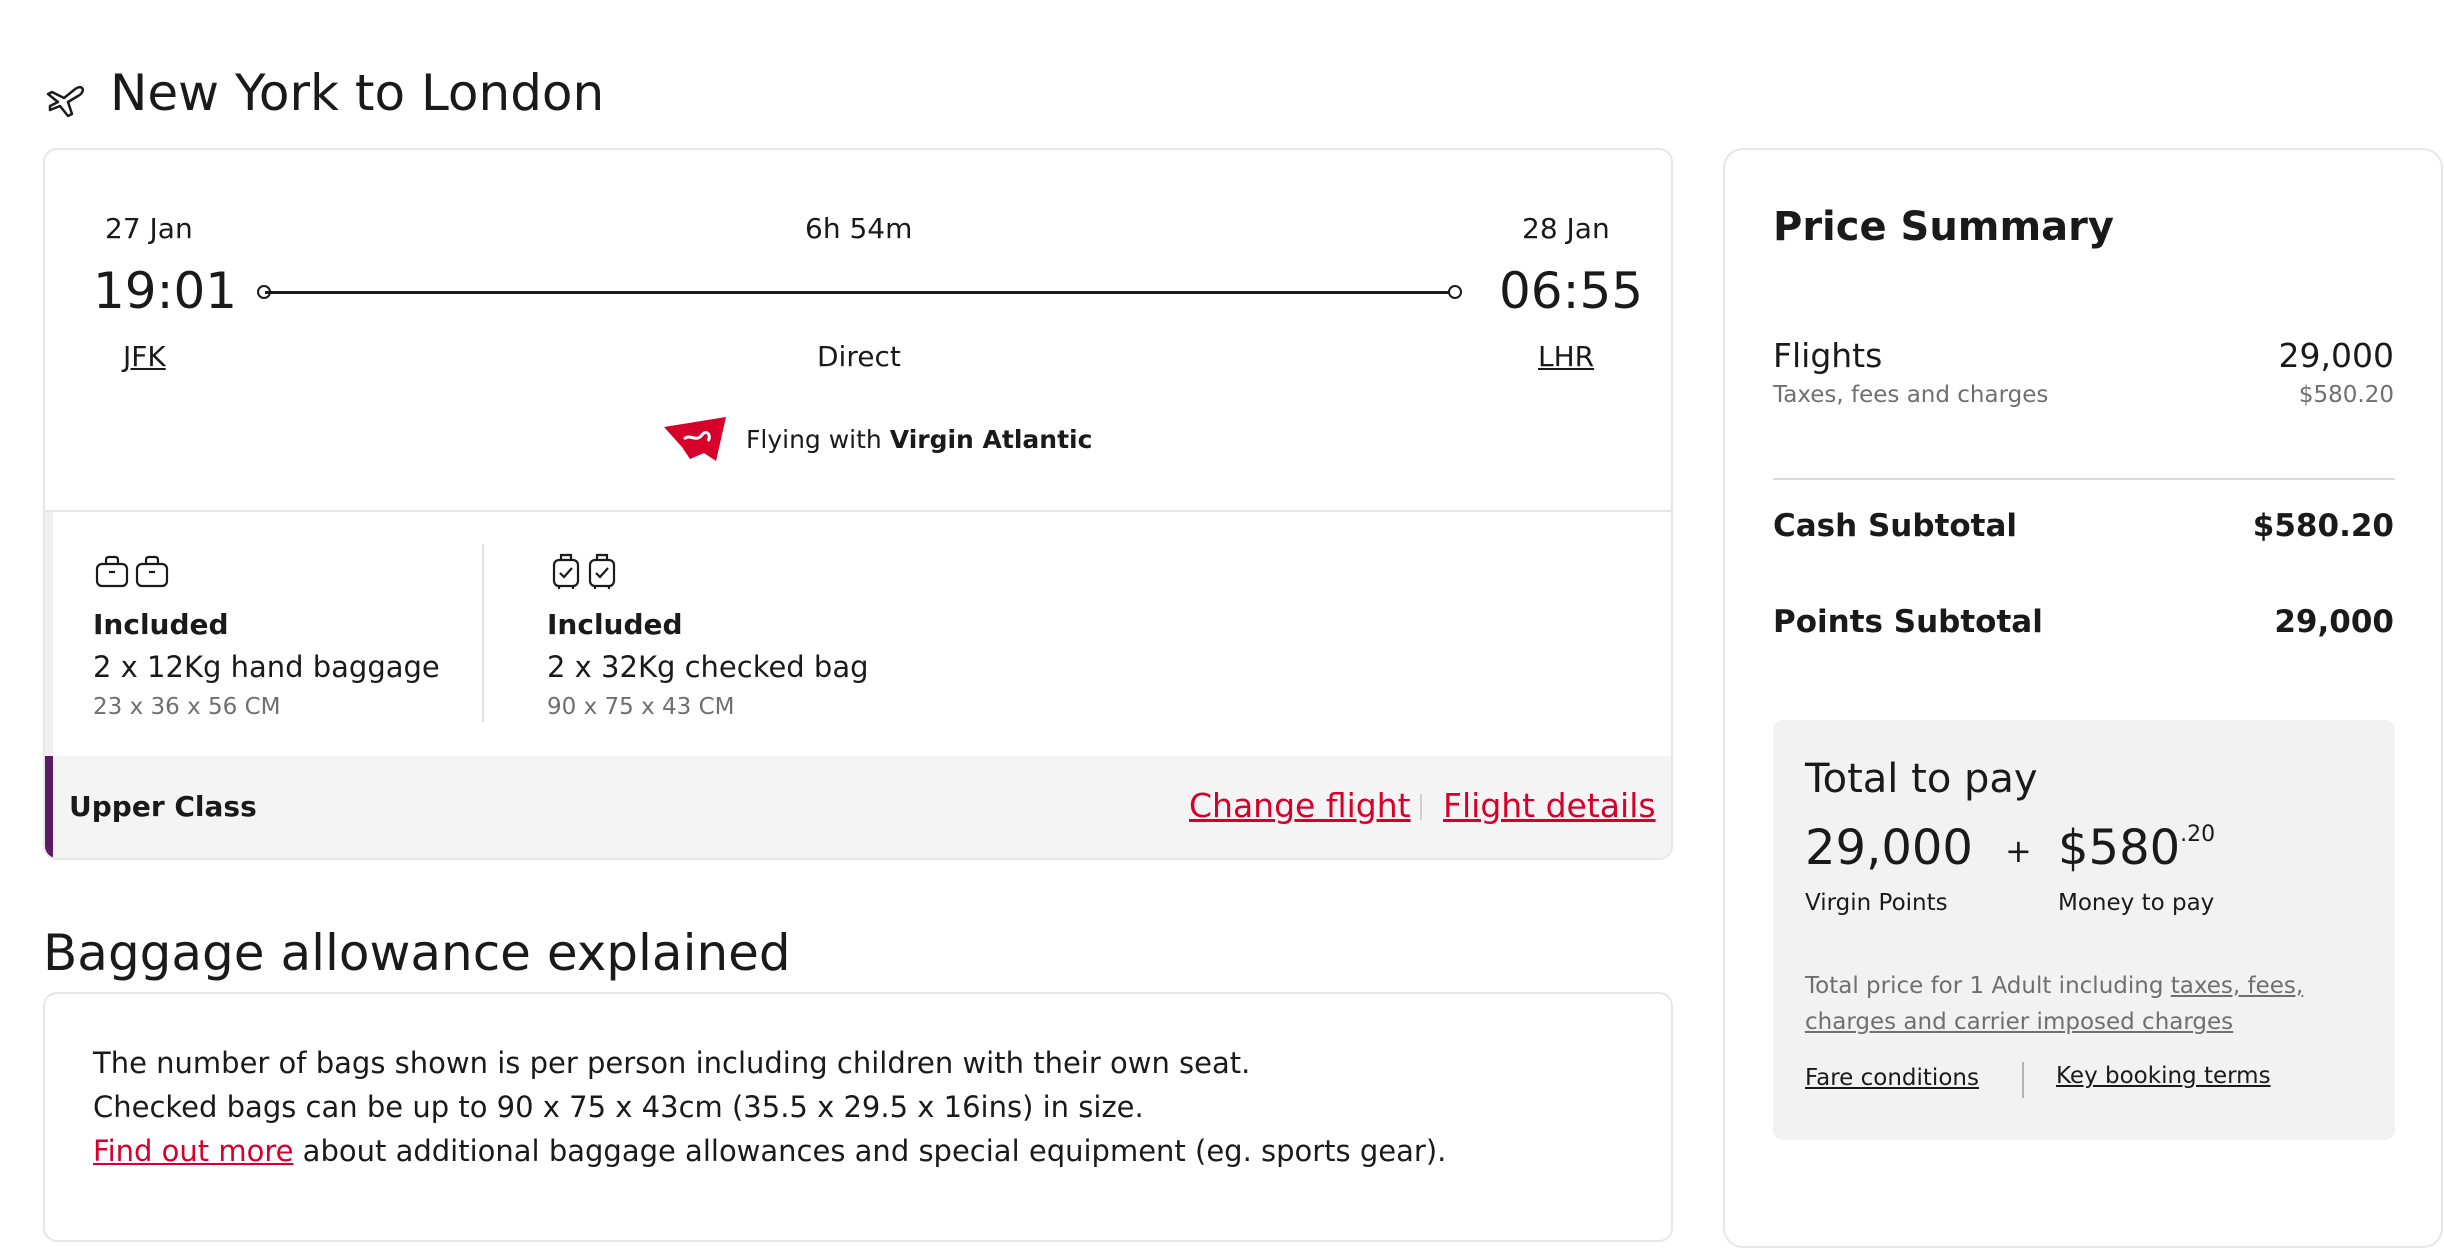 This screenshot has width=2444, height=1248. What do you see at coordinates (1921, 779) in the screenshot?
I see `total-title: Total to pay` at bounding box center [1921, 779].